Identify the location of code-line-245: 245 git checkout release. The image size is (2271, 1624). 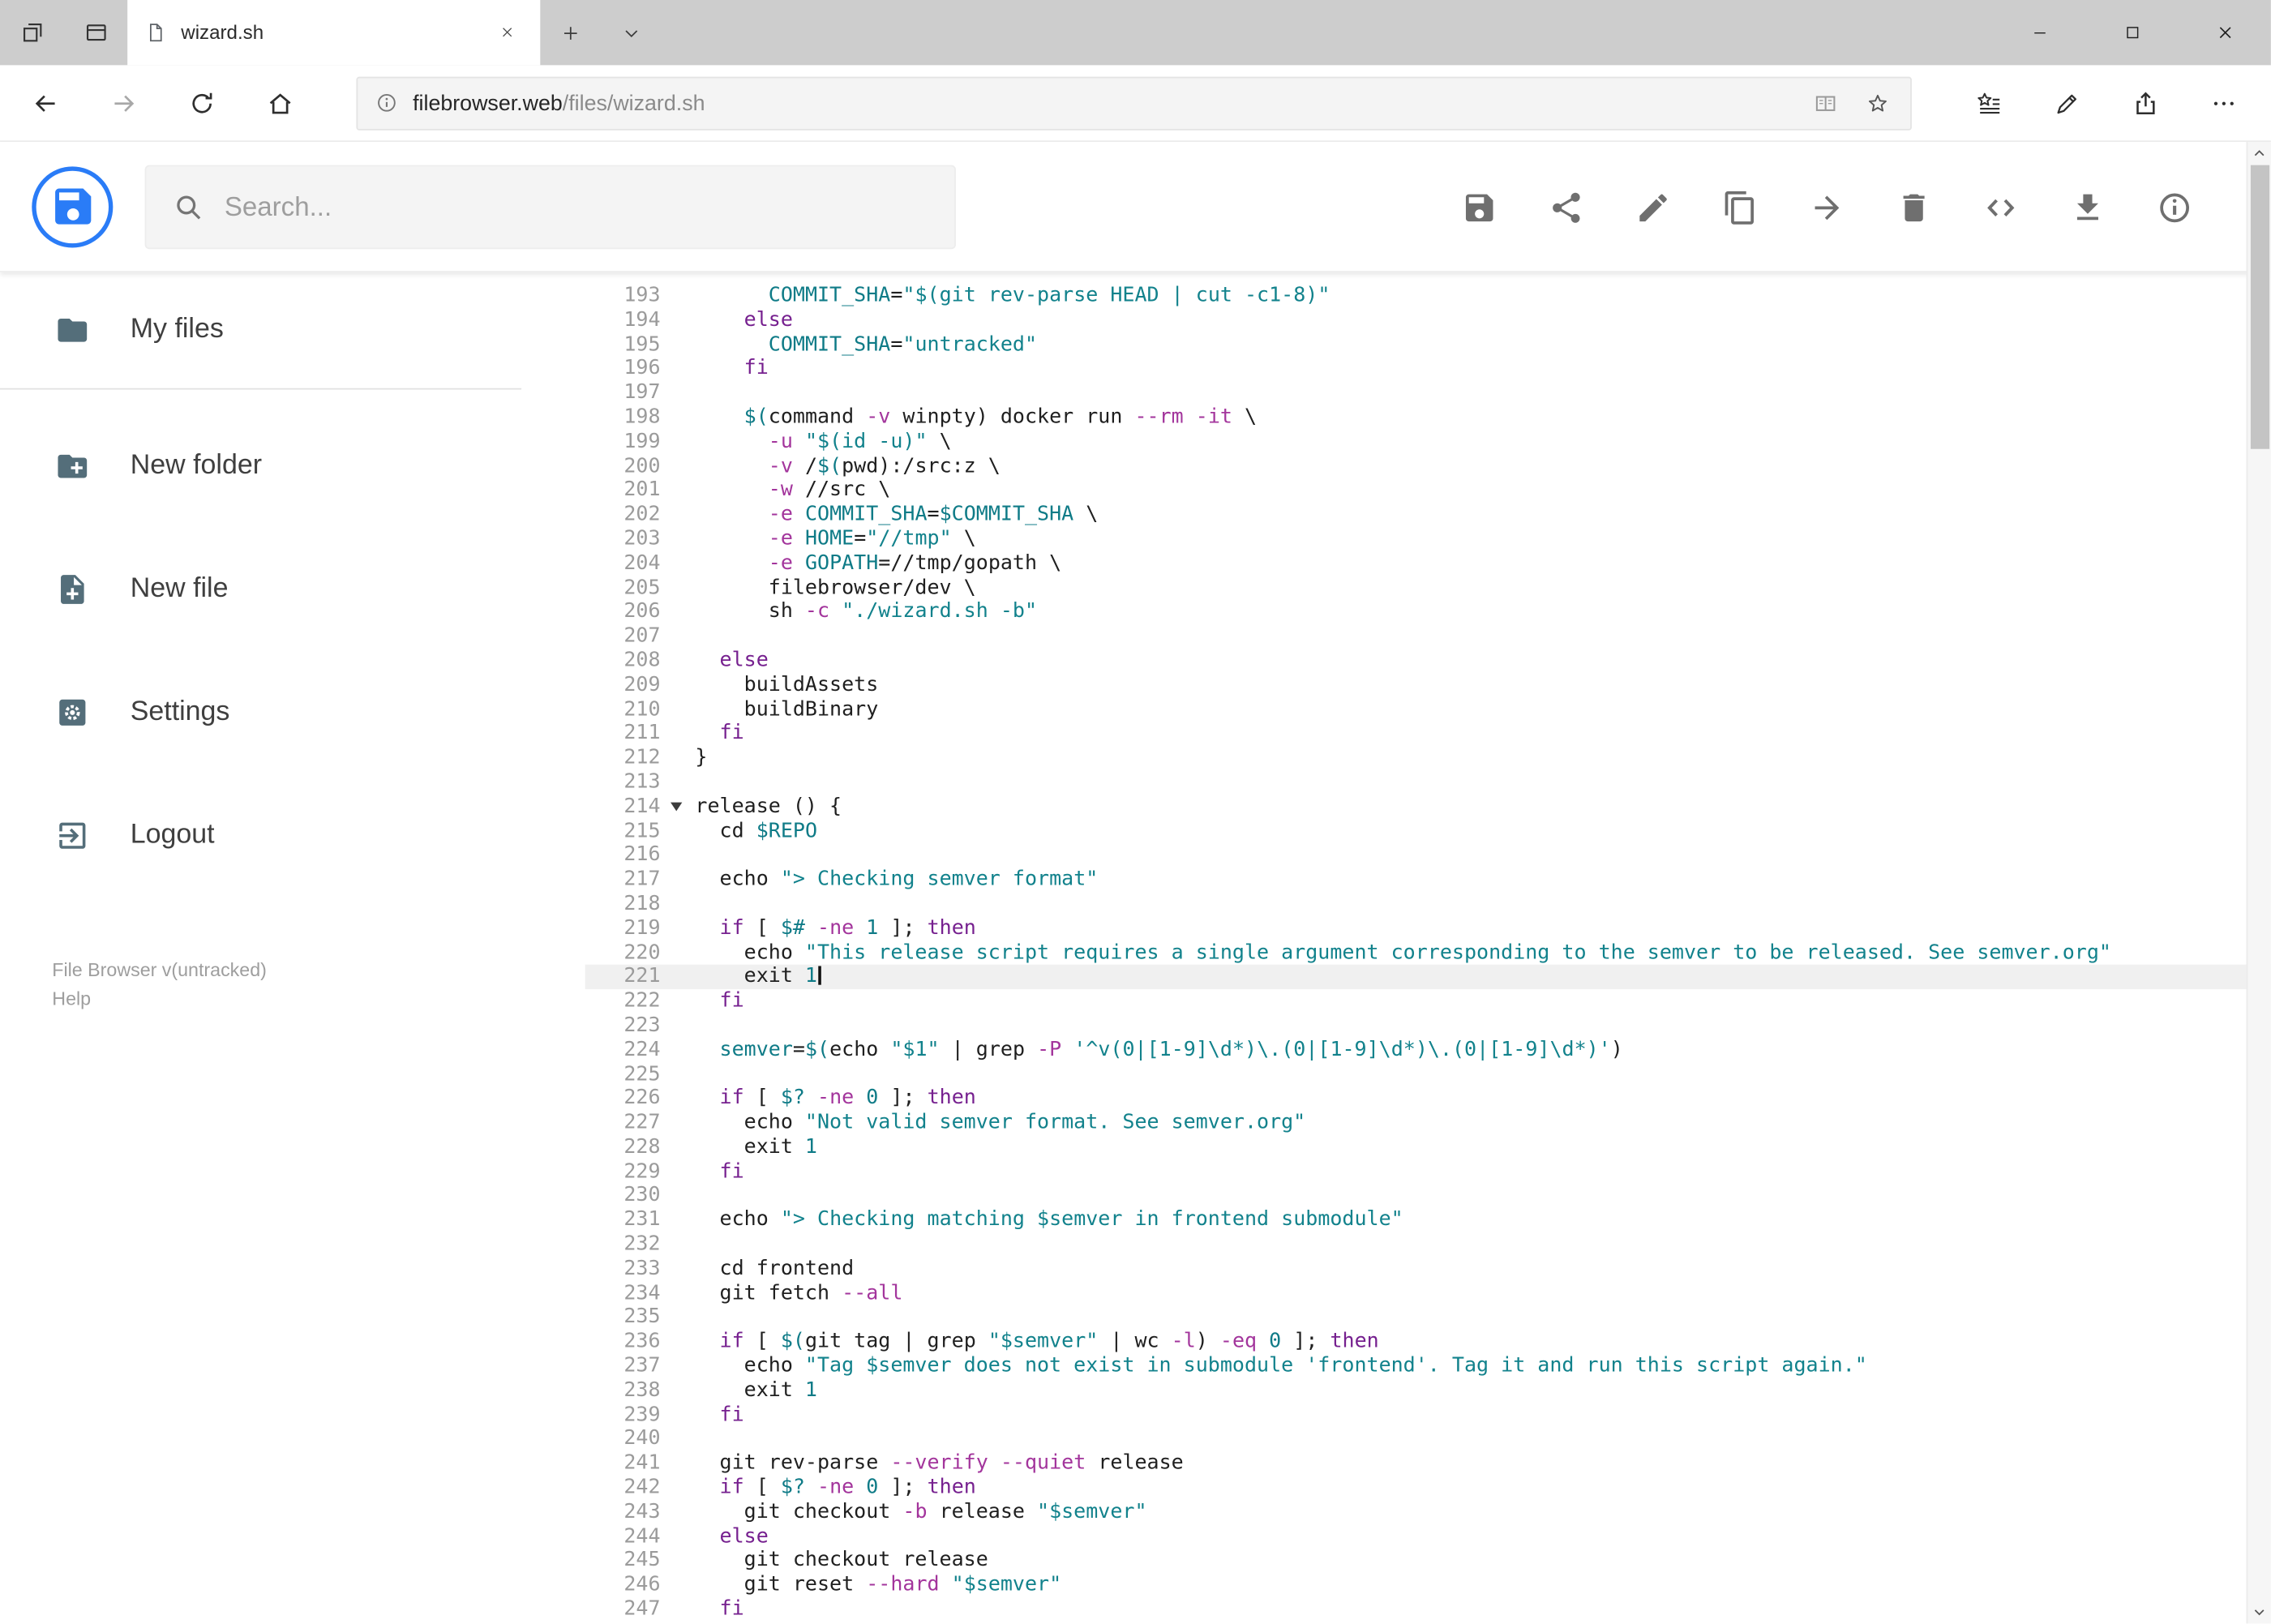
(1428, 1561).